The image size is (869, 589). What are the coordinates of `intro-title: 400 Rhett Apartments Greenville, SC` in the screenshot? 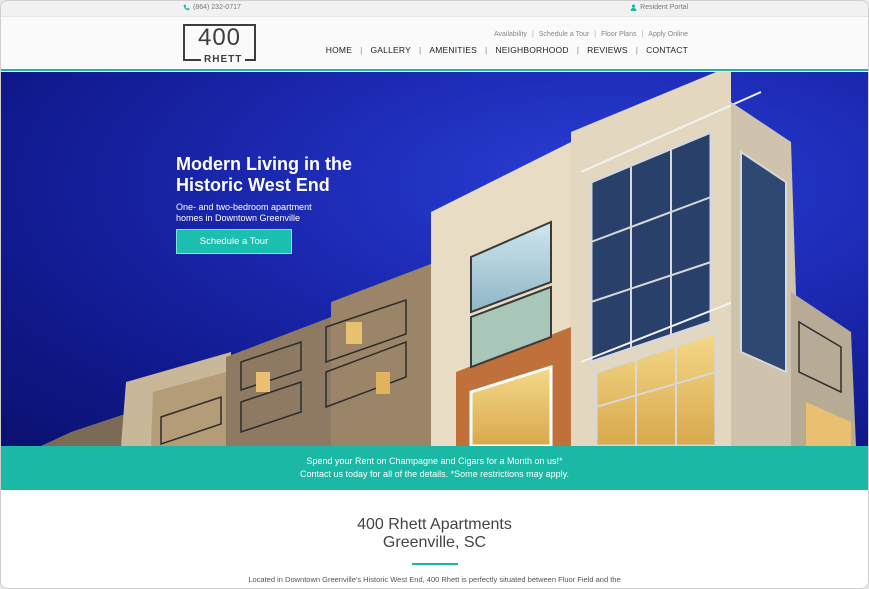 It's located at (434, 534).